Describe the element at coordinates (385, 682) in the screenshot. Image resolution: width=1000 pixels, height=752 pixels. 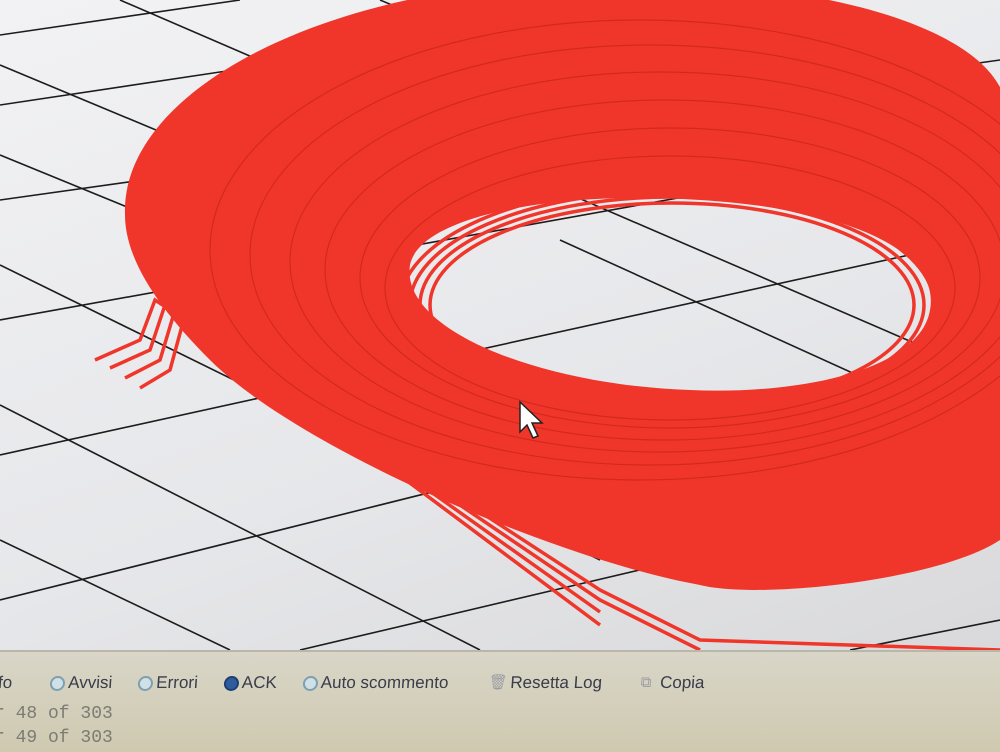
I see `autoscroll-label: Auto scommento` at that location.